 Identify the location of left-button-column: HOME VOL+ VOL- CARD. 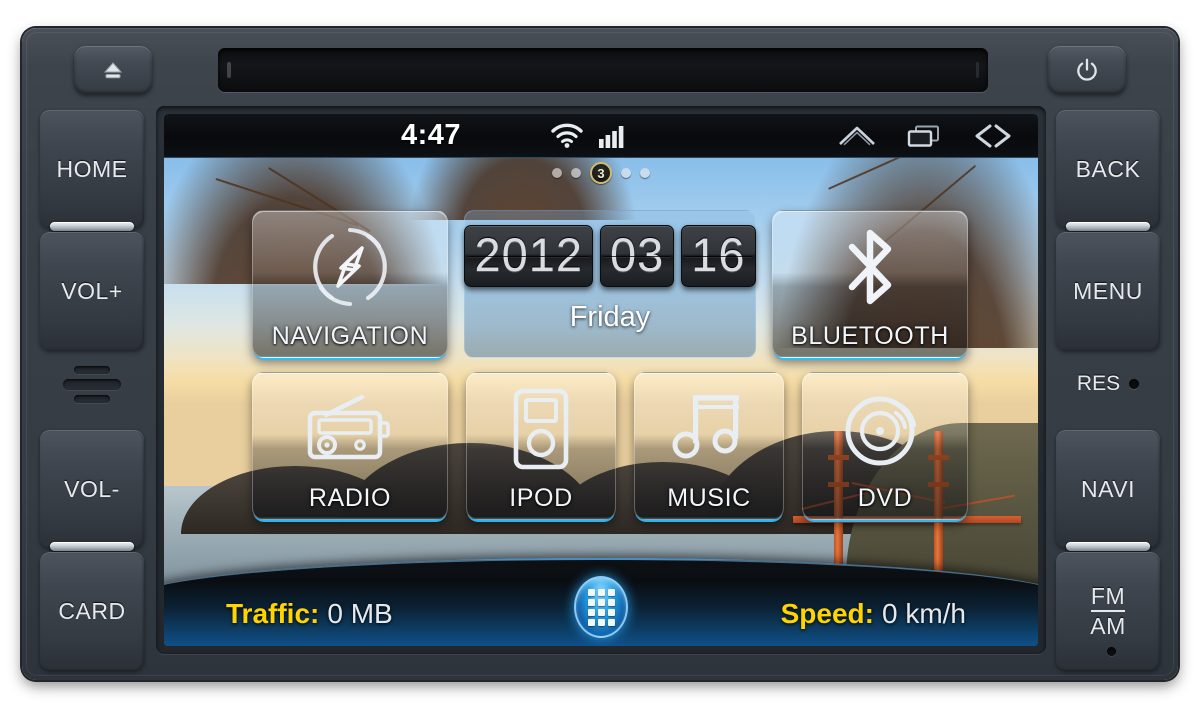
(92, 390).